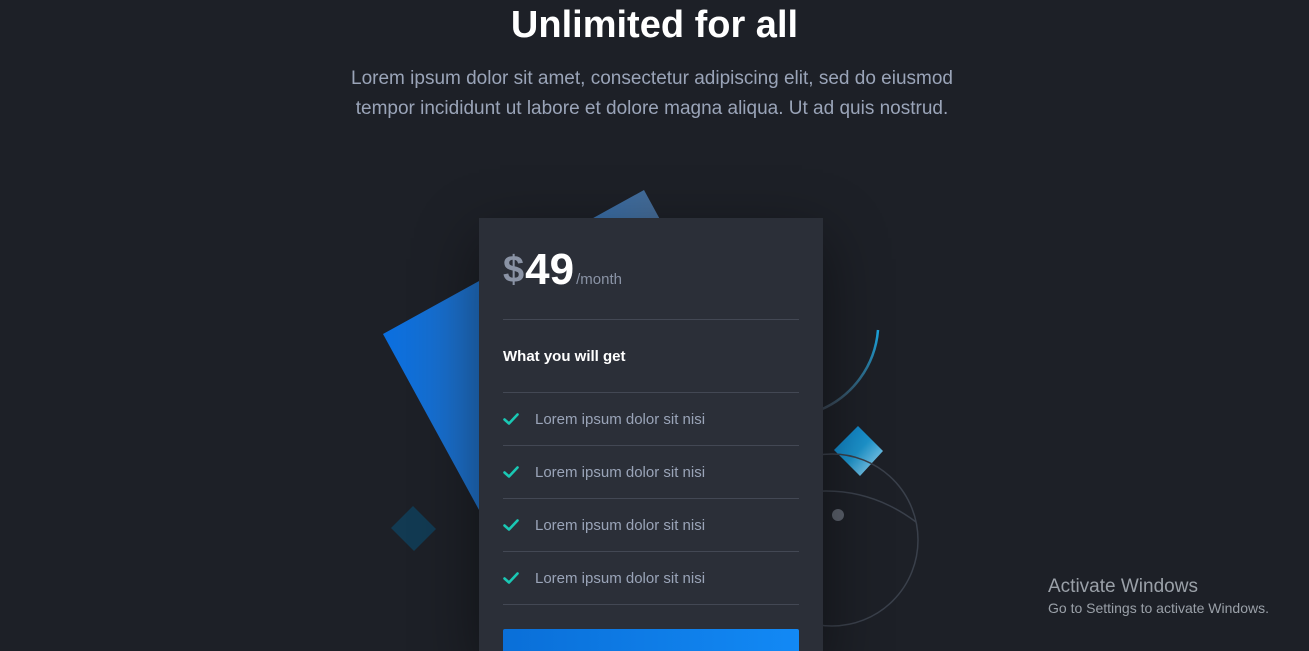  I want to click on watermark-title: Activate Windows, so click(1123, 586).